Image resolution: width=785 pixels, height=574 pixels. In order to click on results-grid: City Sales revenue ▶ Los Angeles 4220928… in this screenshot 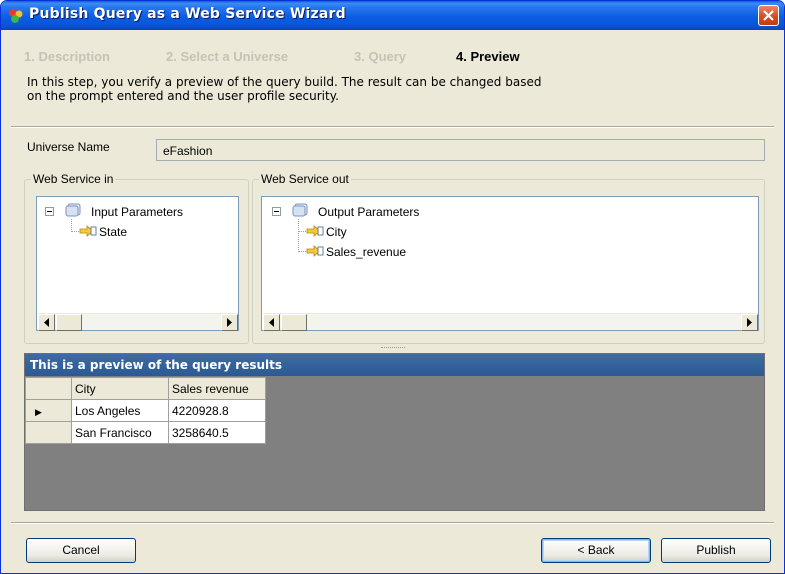, I will do `click(145, 410)`.